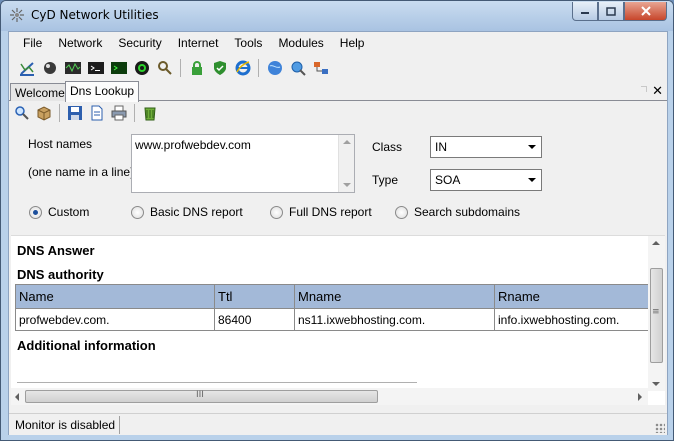 The height and width of the screenshot is (441, 674). What do you see at coordinates (217, 382) in the screenshot?
I see `divider` at bounding box center [217, 382].